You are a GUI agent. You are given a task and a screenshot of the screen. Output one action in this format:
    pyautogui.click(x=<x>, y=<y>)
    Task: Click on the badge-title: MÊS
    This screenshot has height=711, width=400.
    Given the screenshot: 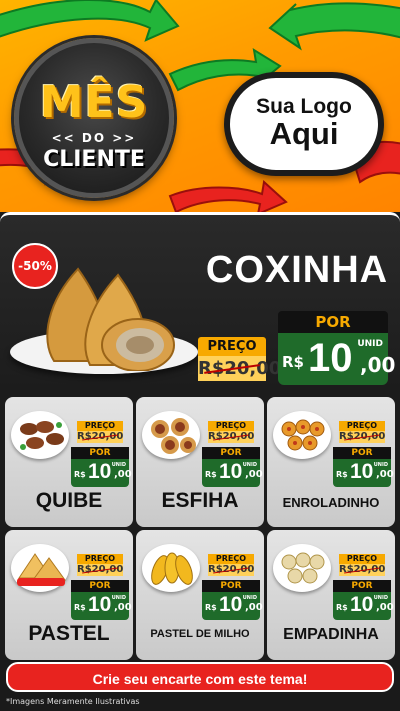 What is the action you would take?
    pyautogui.click(x=94, y=102)
    